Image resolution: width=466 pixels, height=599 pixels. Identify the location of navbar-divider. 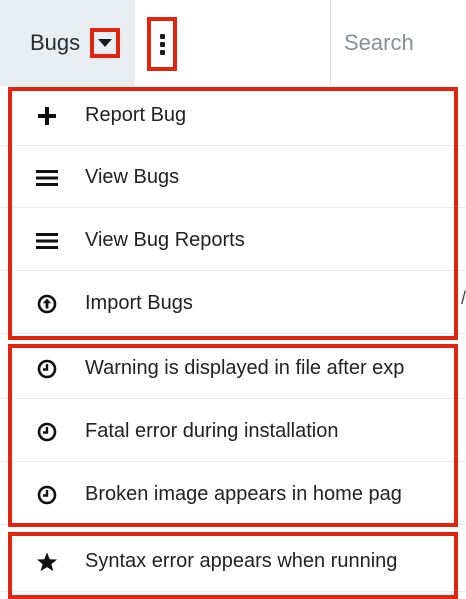
(330, 43).